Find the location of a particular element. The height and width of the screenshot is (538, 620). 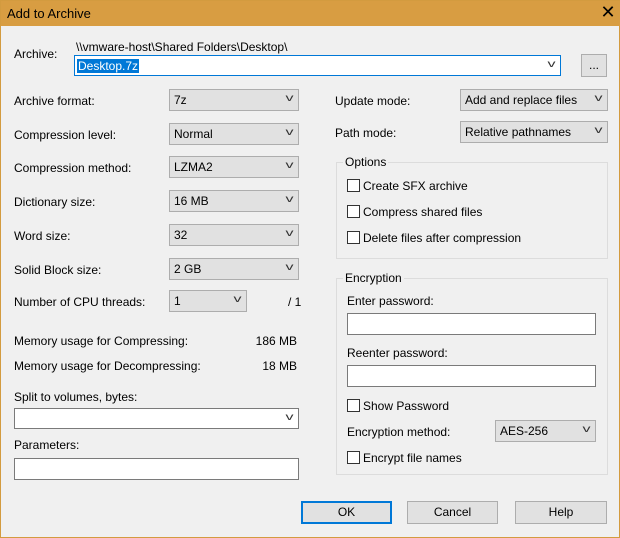

compress-shared-checkbox is located at coordinates (353, 211).